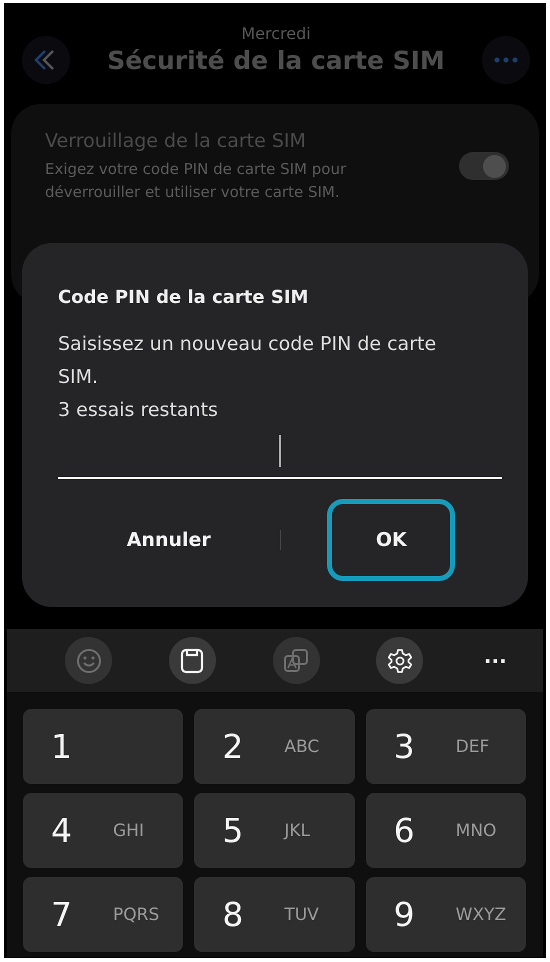 This screenshot has width=550, height=962. I want to click on more-icon, so click(506, 60).